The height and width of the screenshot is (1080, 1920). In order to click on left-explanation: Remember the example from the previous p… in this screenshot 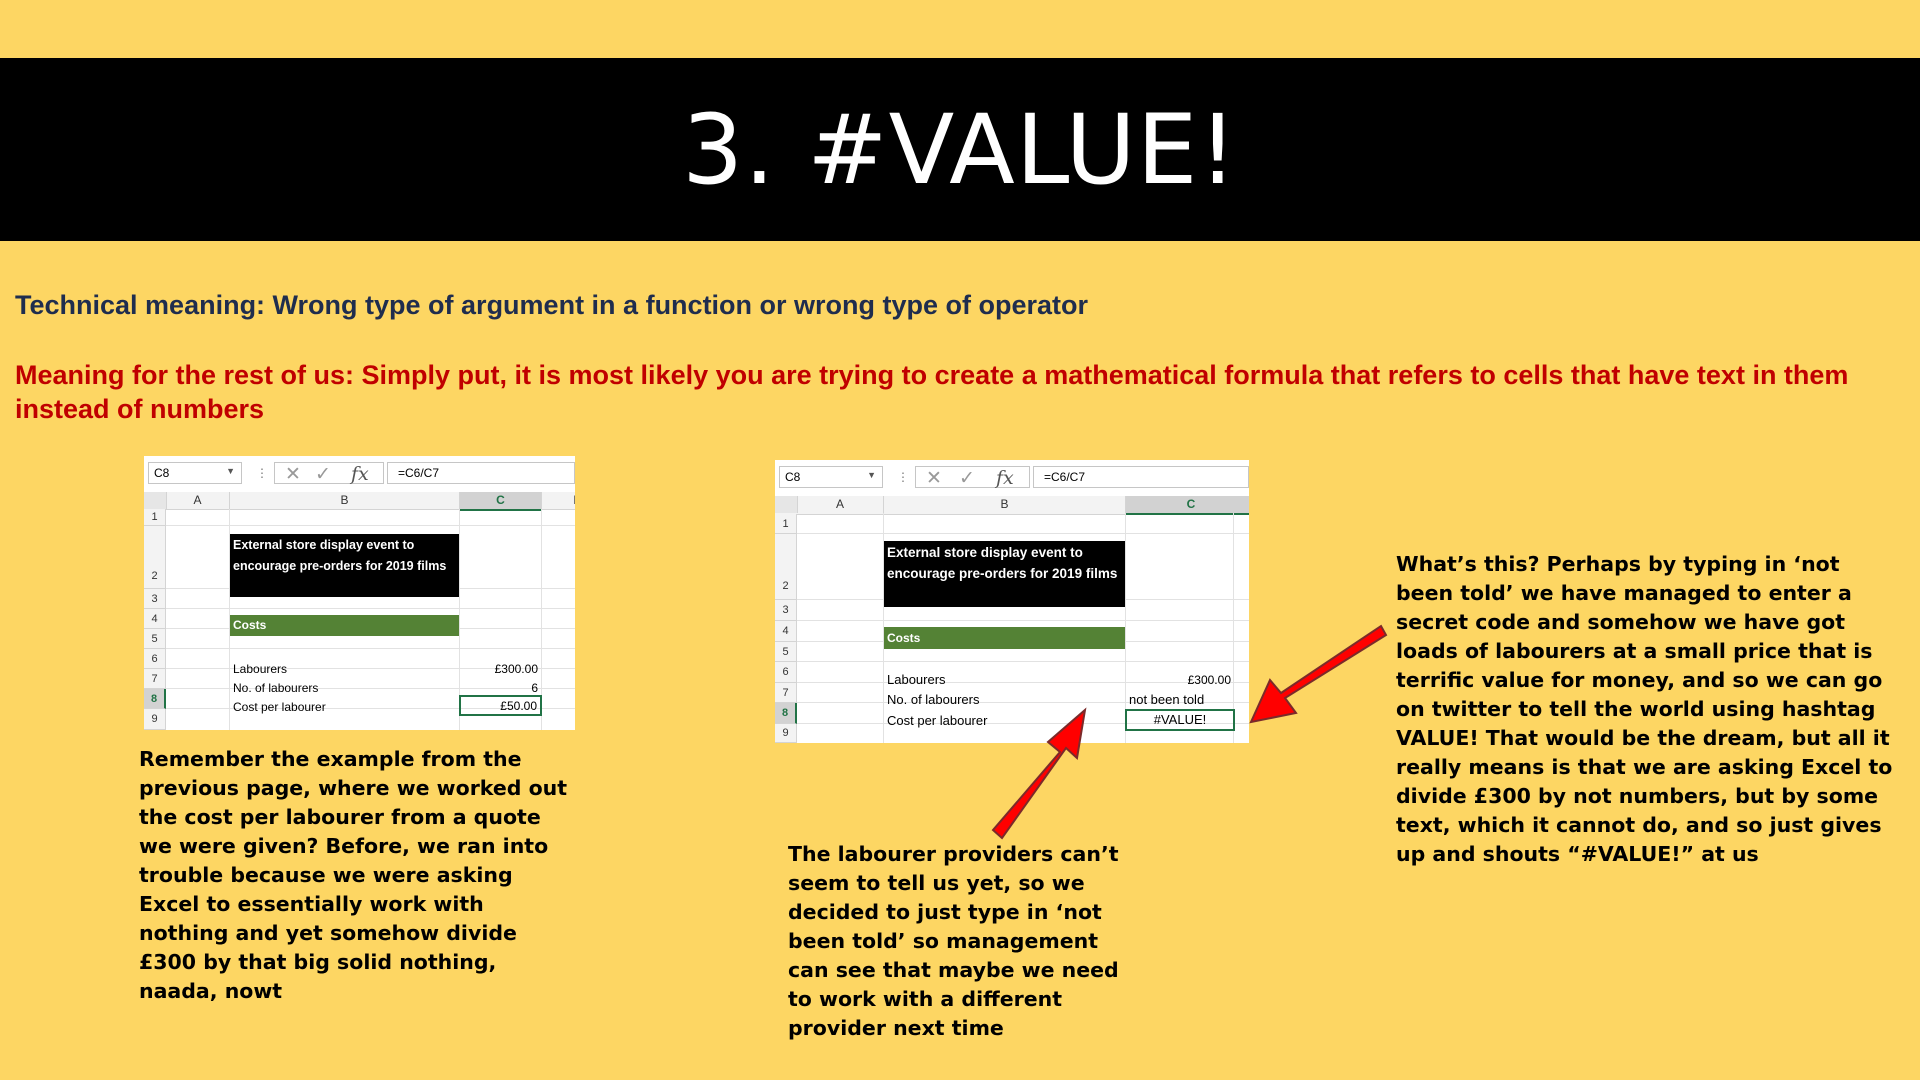, I will do `click(353, 875)`.